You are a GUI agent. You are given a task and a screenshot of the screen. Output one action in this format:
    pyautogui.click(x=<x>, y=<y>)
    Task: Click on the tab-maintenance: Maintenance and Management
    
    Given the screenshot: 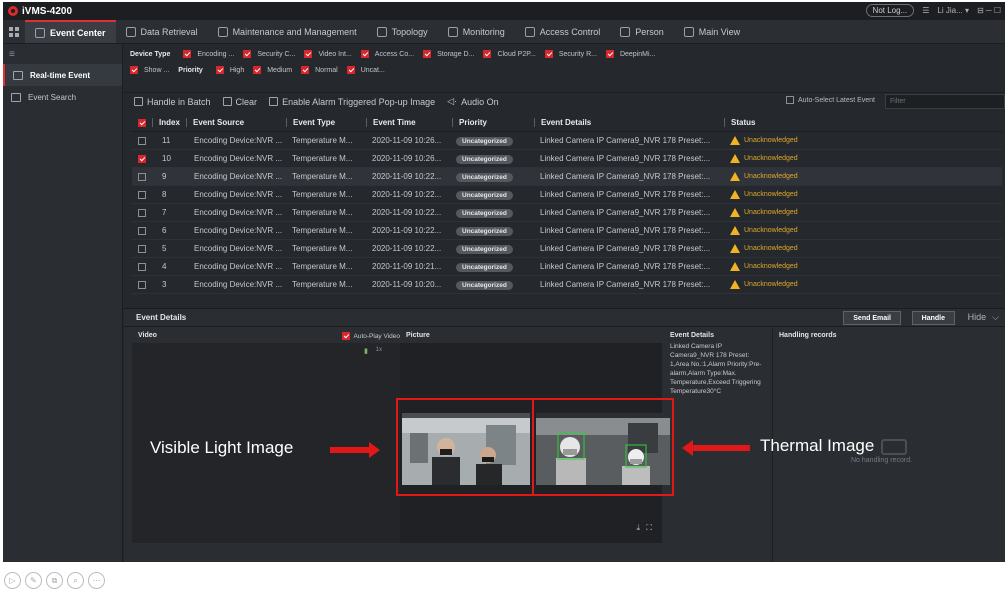 What is the action you would take?
    pyautogui.click(x=287, y=31)
    